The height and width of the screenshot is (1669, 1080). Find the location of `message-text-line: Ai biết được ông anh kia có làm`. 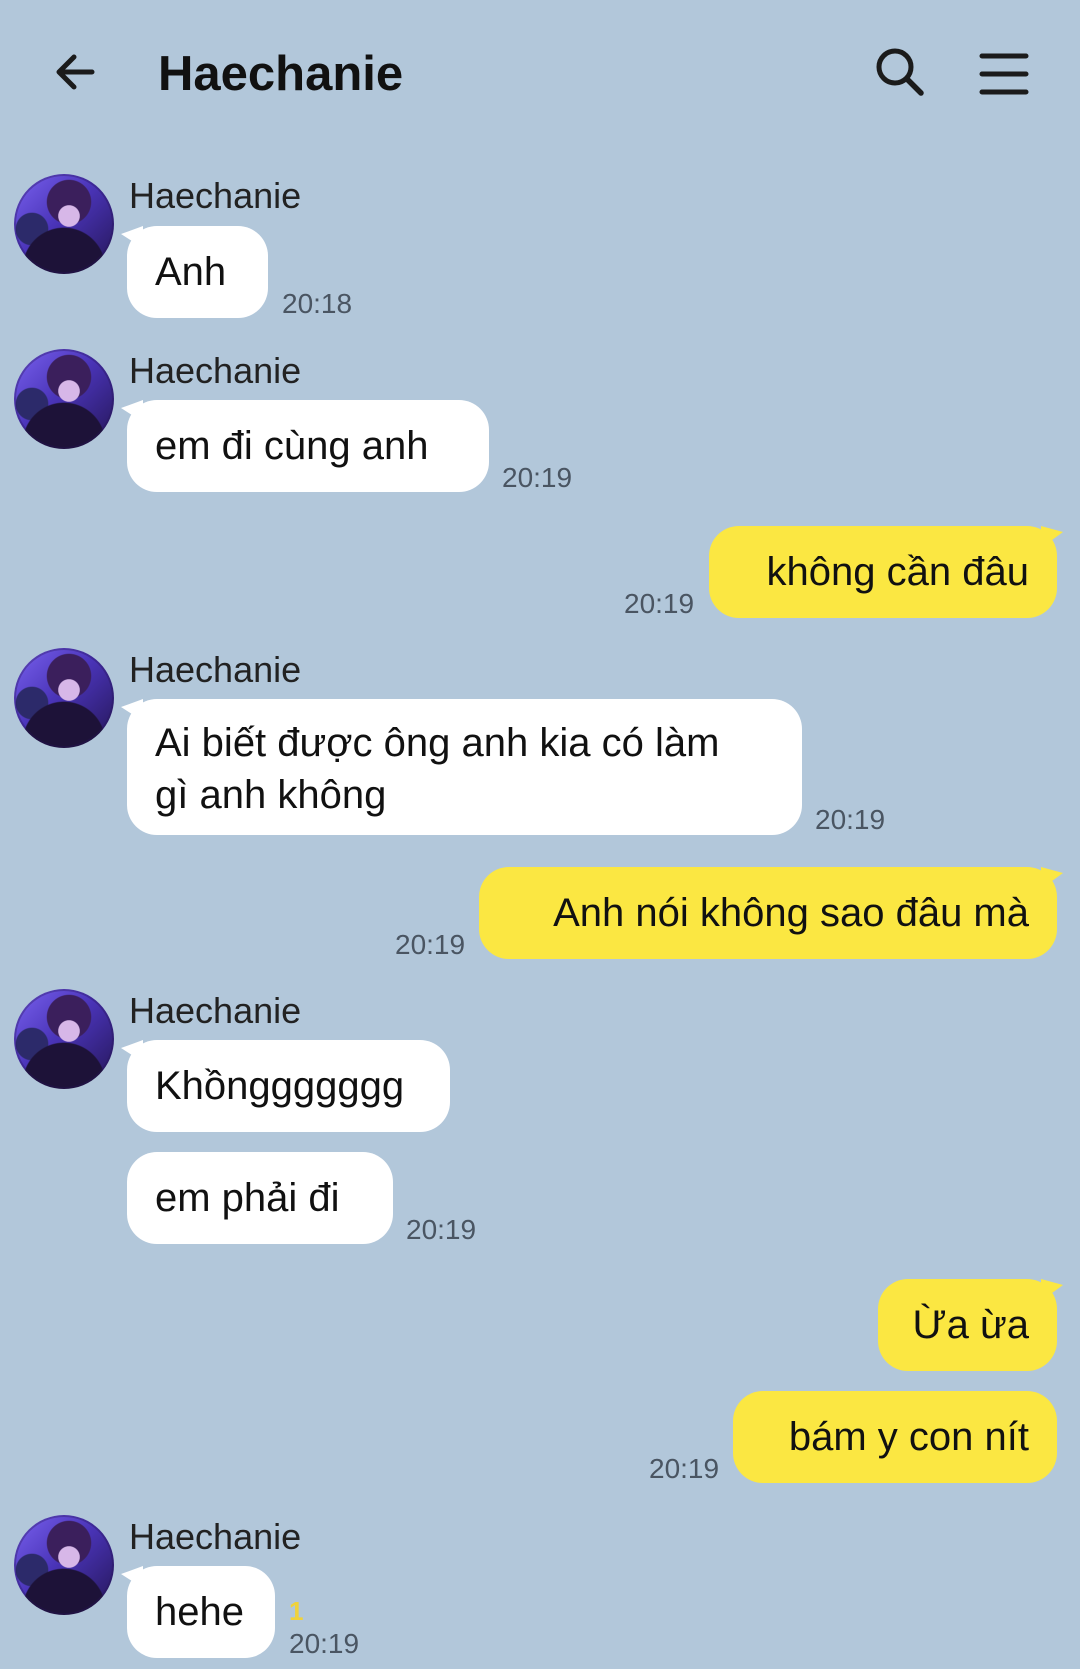

message-text-line: Ai biết được ông anh kia có làm is located at coordinates (437, 743).